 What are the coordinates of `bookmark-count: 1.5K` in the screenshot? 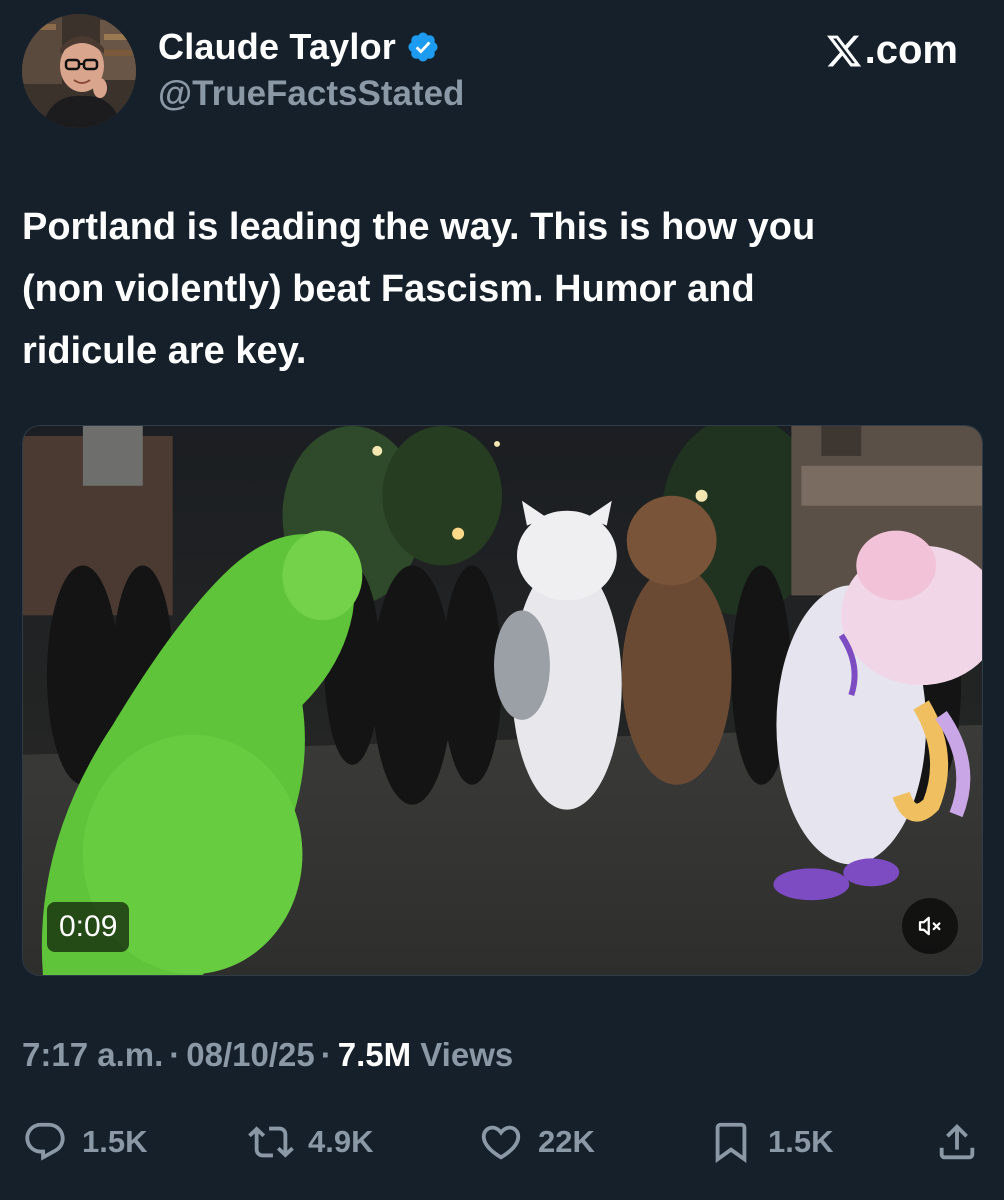 It's located at (801, 1141).